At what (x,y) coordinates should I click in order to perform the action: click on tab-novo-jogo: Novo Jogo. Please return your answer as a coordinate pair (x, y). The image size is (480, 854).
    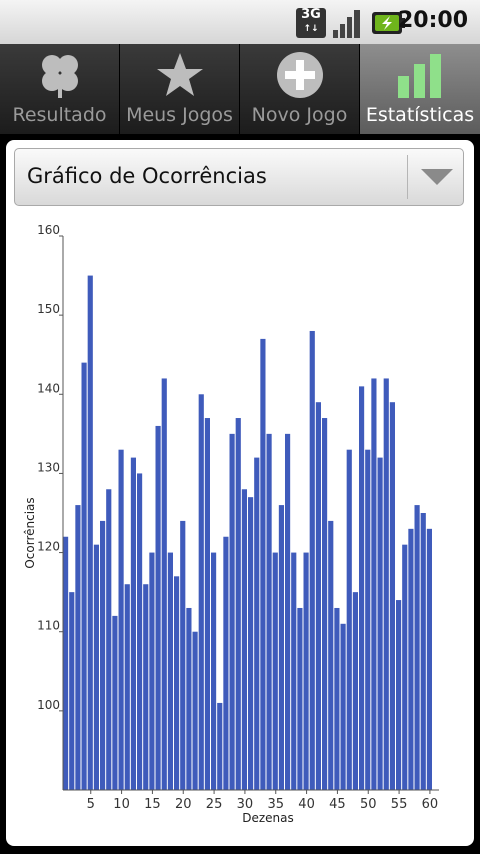
    Looking at the image, I should click on (300, 89).